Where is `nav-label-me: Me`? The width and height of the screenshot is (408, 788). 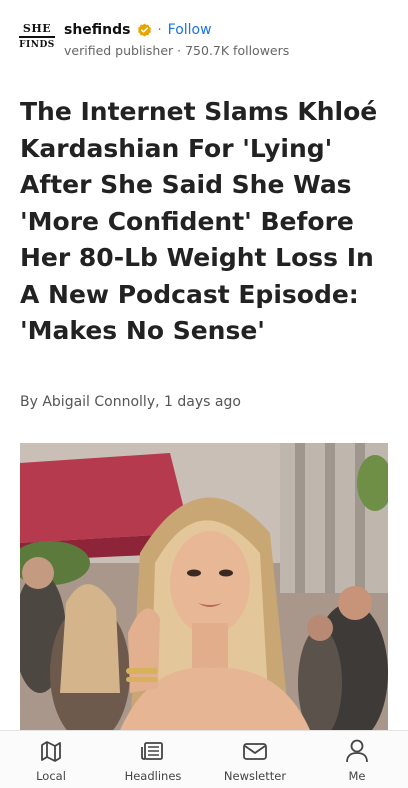 nav-label-me: Me is located at coordinates (357, 775).